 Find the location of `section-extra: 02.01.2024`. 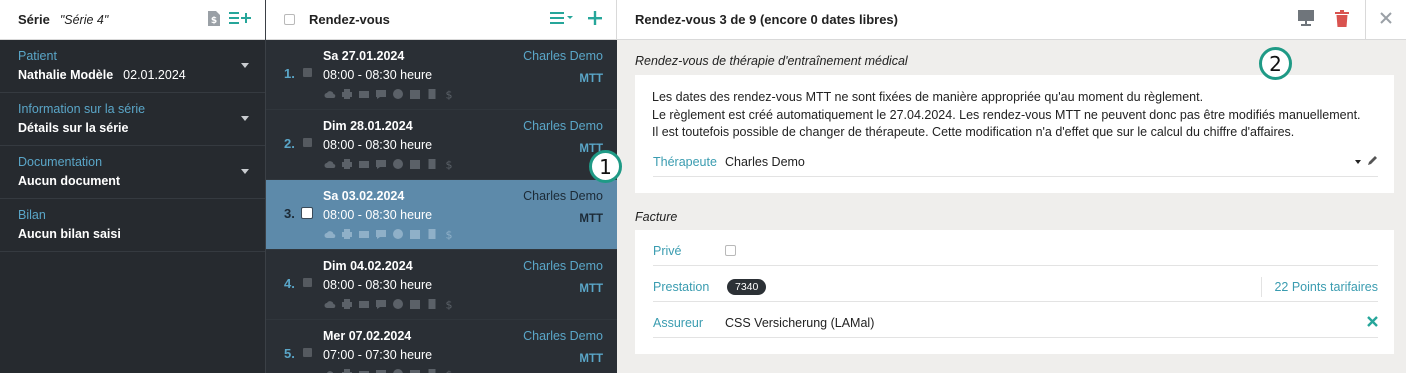

section-extra: 02.01.2024 is located at coordinates (154, 75).